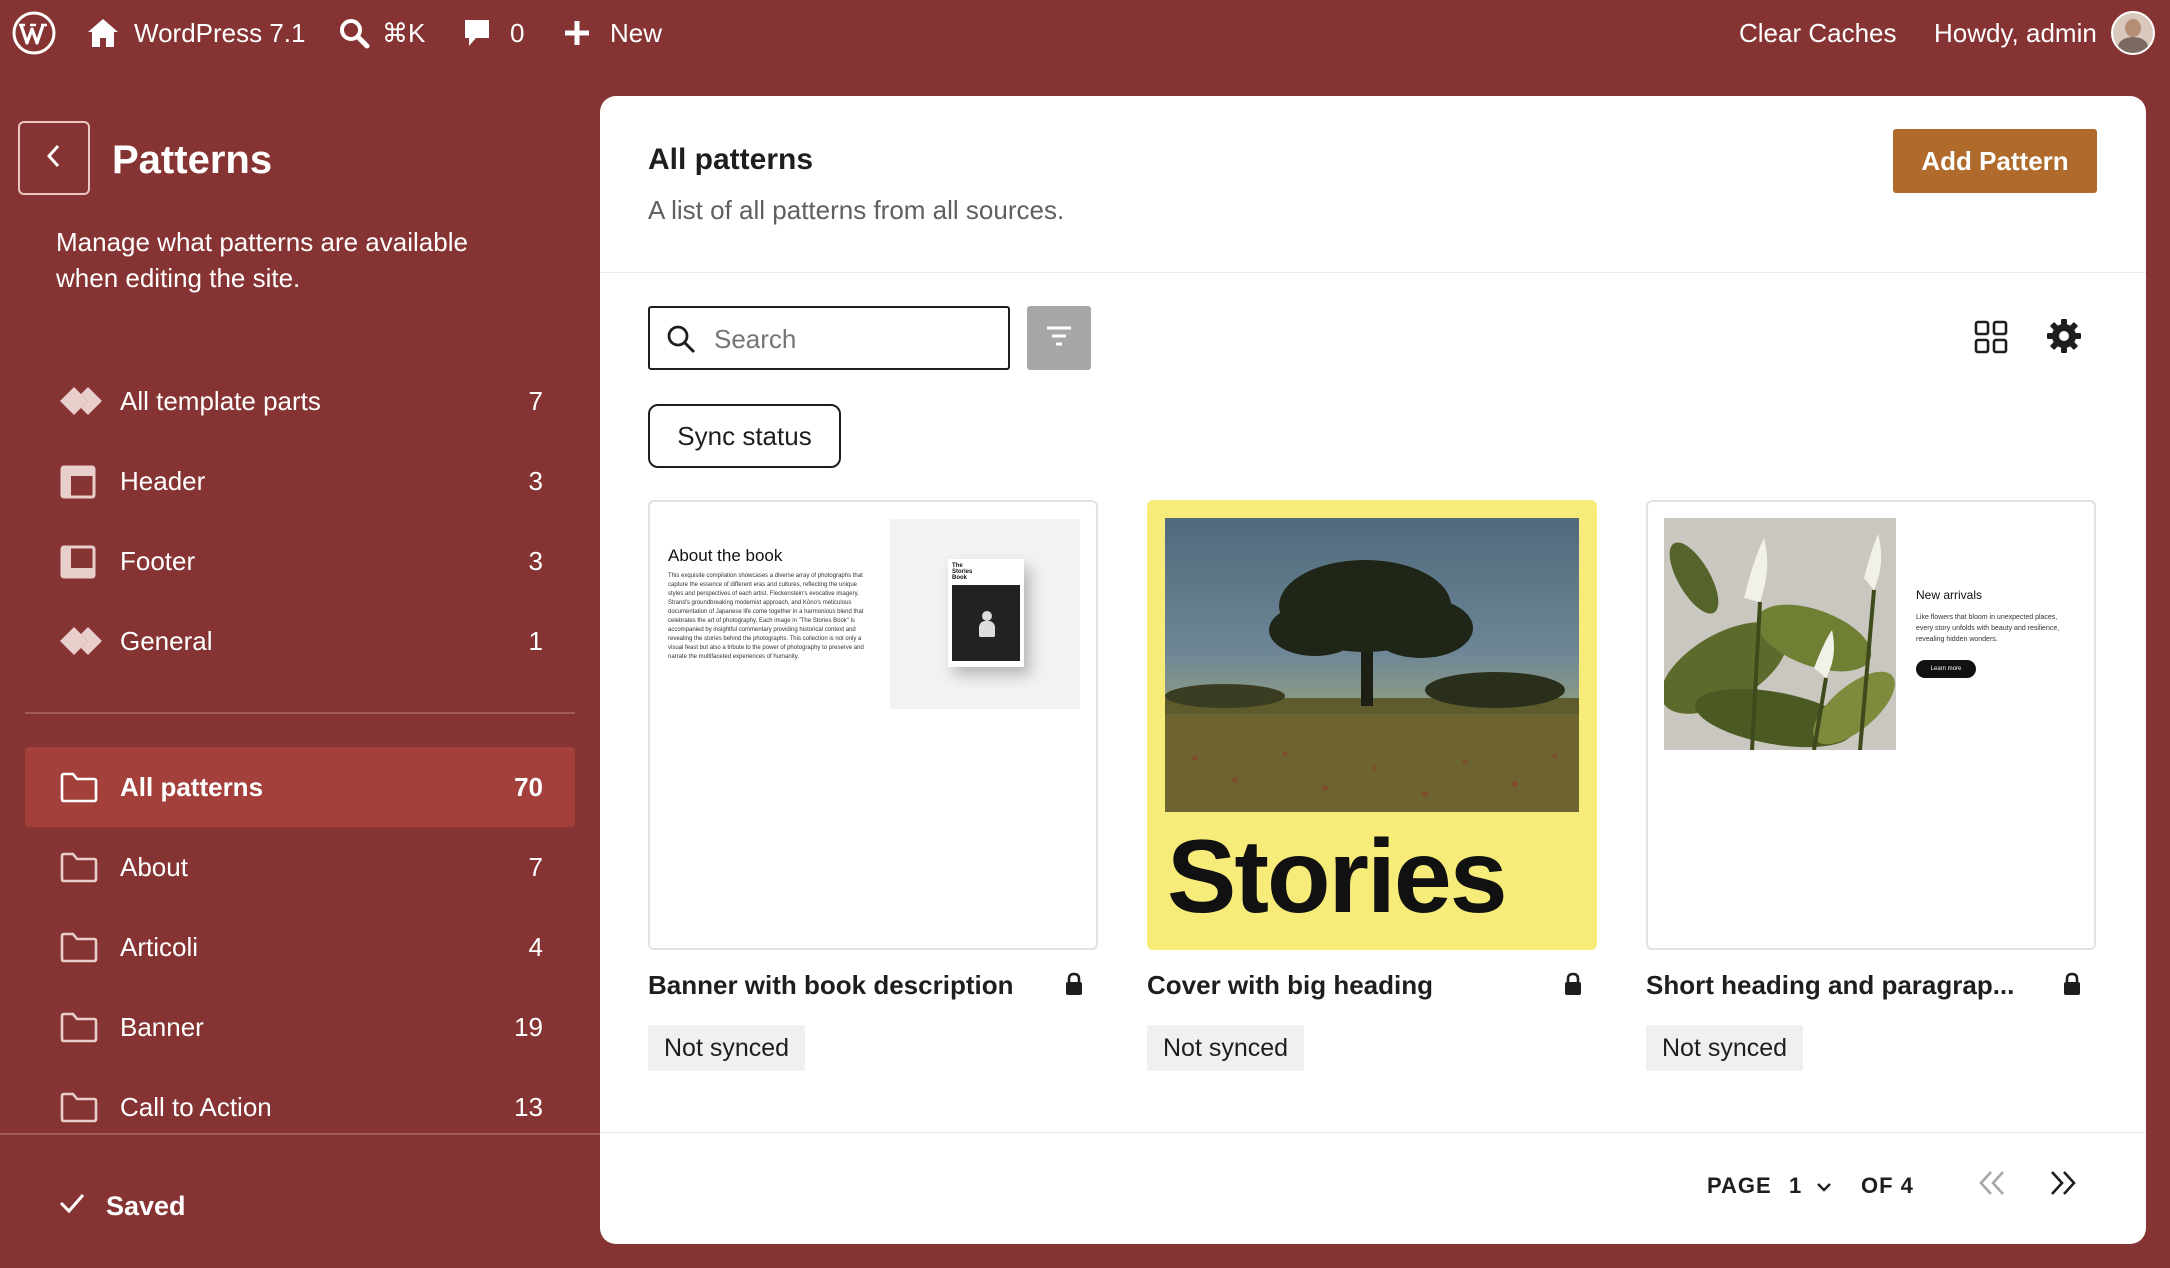  Describe the element at coordinates (725, 555) in the screenshot. I see `preview-heading: About the book` at that location.